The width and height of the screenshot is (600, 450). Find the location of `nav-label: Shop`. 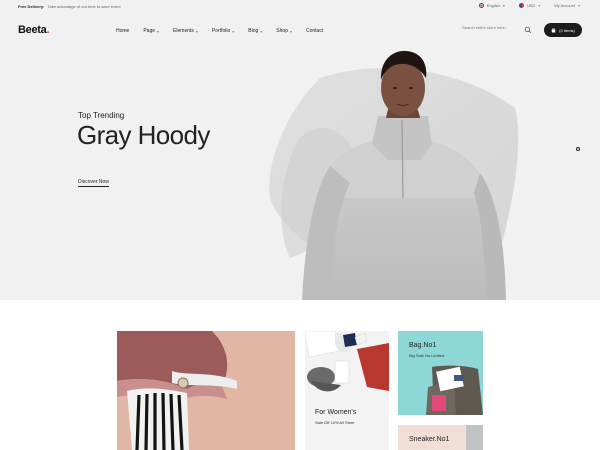

nav-label: Shop is located at coordinates (282, 31).